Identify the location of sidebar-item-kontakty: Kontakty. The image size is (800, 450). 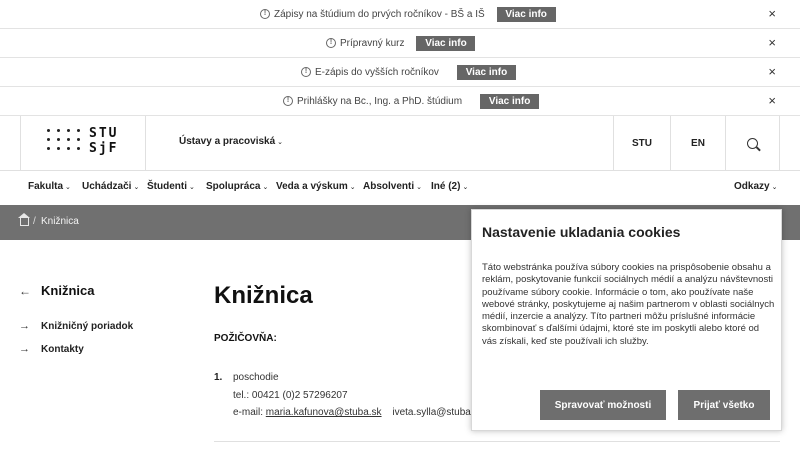
(62, 349).